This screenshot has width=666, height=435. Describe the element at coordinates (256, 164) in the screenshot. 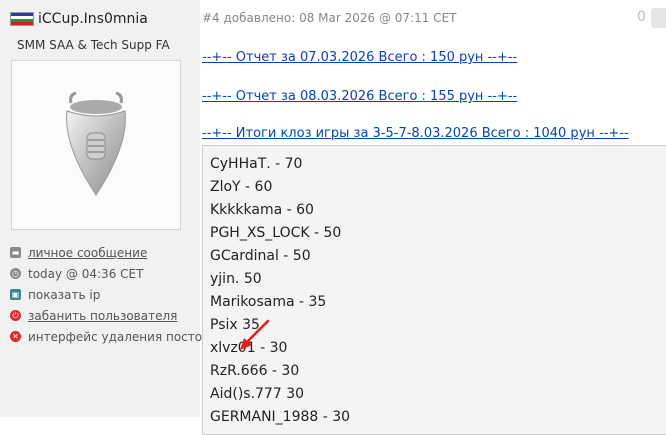

I see `result-line: СуННаТ. - 70` at that location.